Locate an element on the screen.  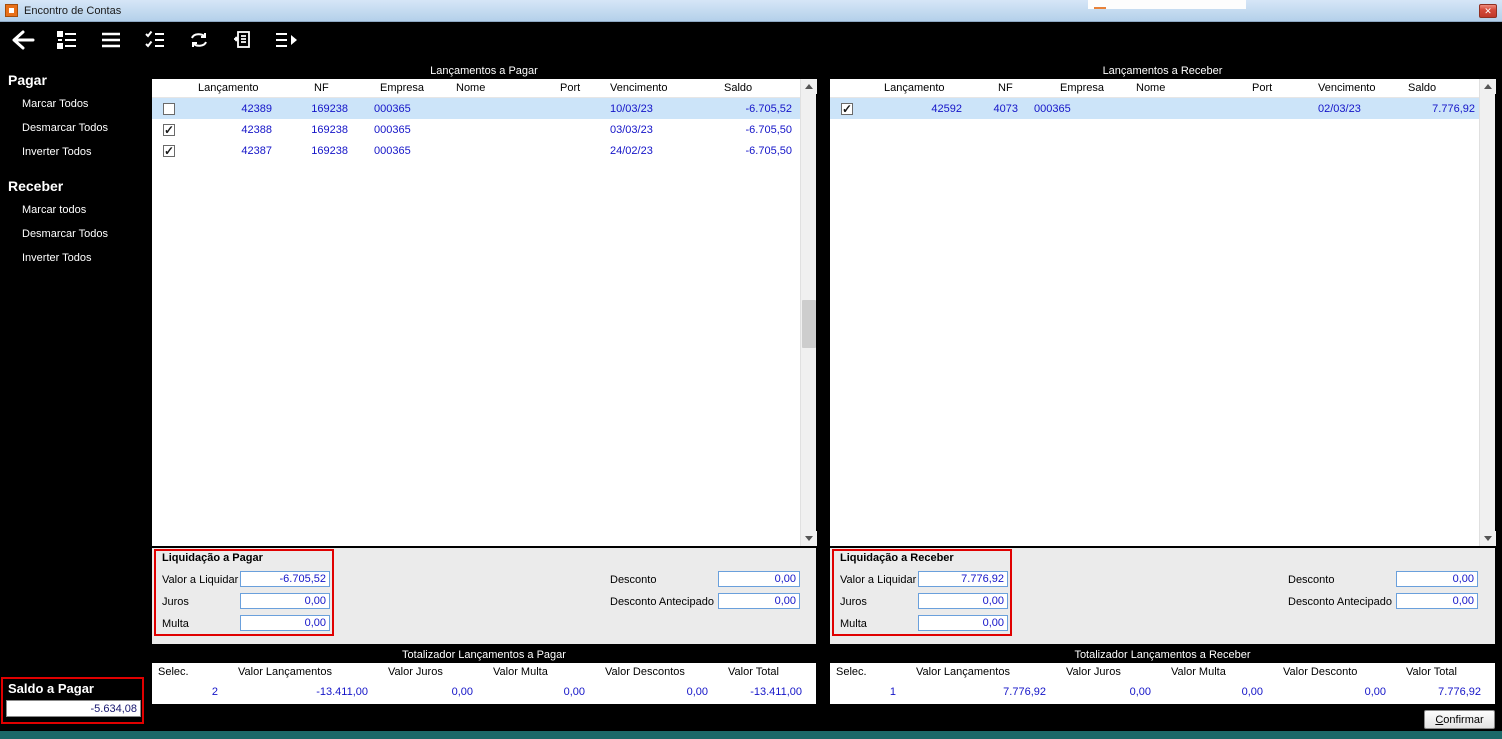
pagar-col-empresa: Empresa is located at coordinates (403, 88).